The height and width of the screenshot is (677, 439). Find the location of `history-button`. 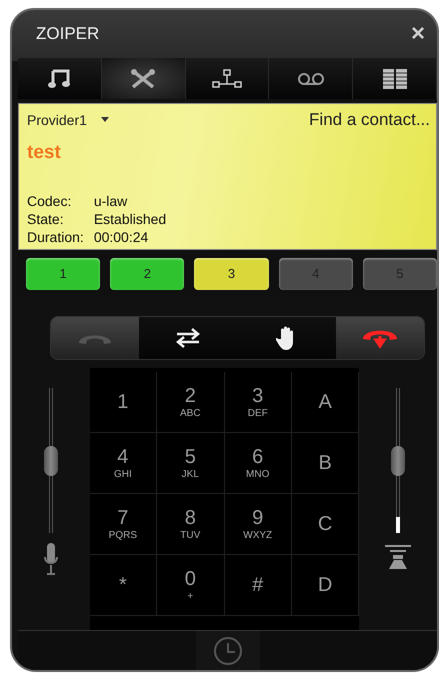

history-button is located at coordinates (228, 650).